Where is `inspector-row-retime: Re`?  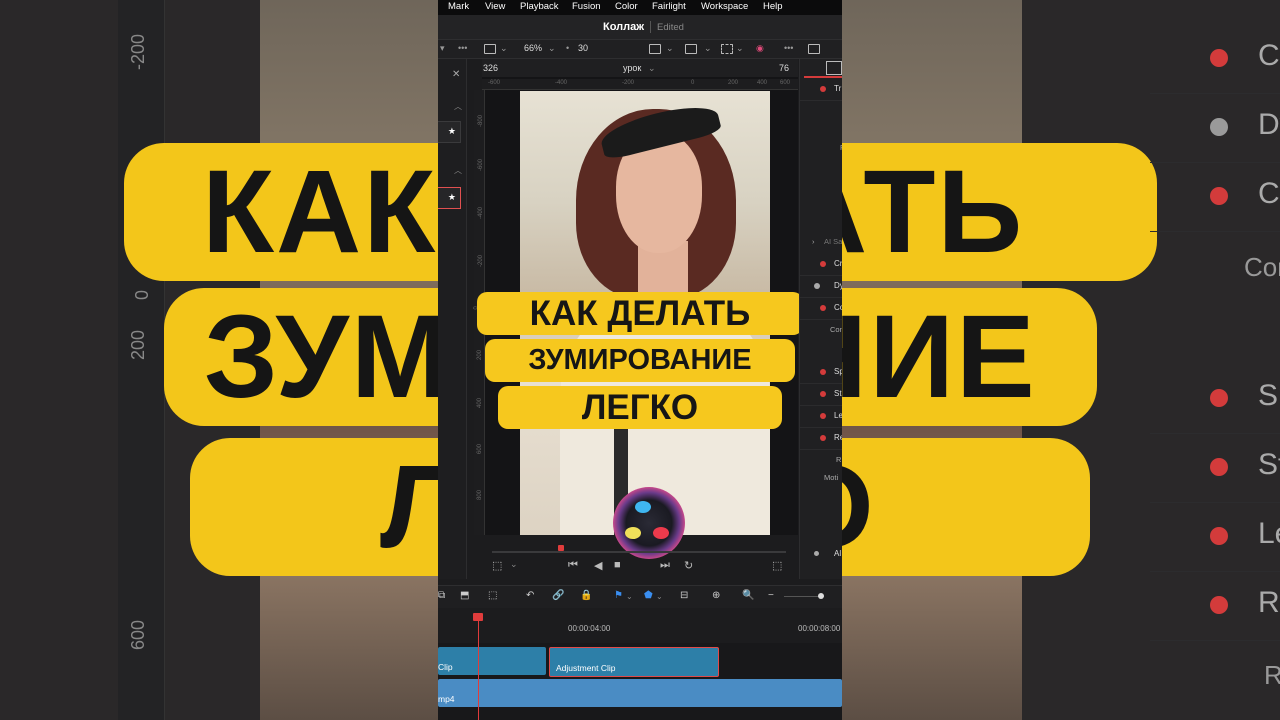 inspector-row-retime: Re is located at coordinates (821, 439).